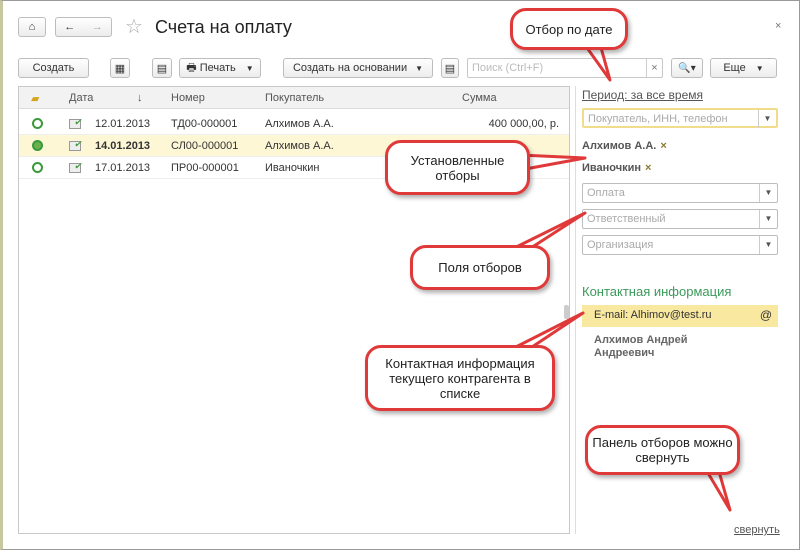 The height and width of the screenshot is (550, 800). Describe the element at coordinates (569, 29) in the screenshot. I see `callout-date-filter: Отбор по дате` at that location.